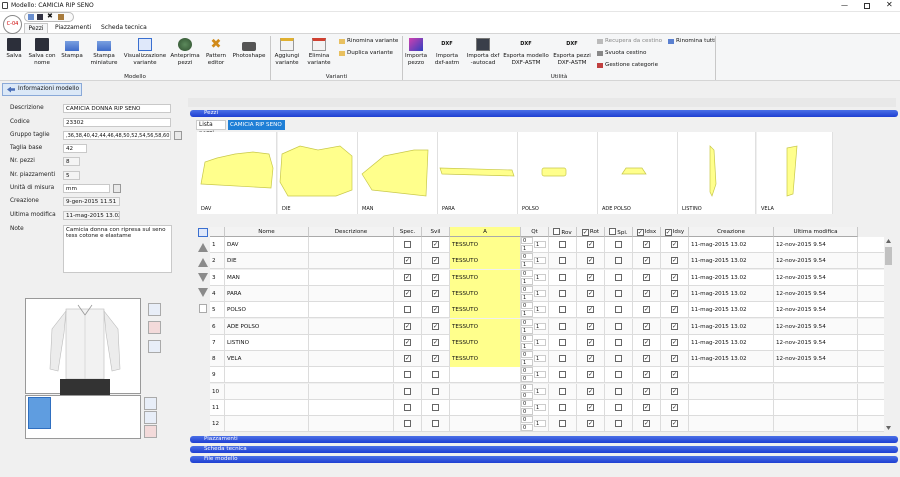  Describe the element at coordinates (104, 52) in the screenshot. I see `stampa-miniature-button: Stampa miniature` at that location.